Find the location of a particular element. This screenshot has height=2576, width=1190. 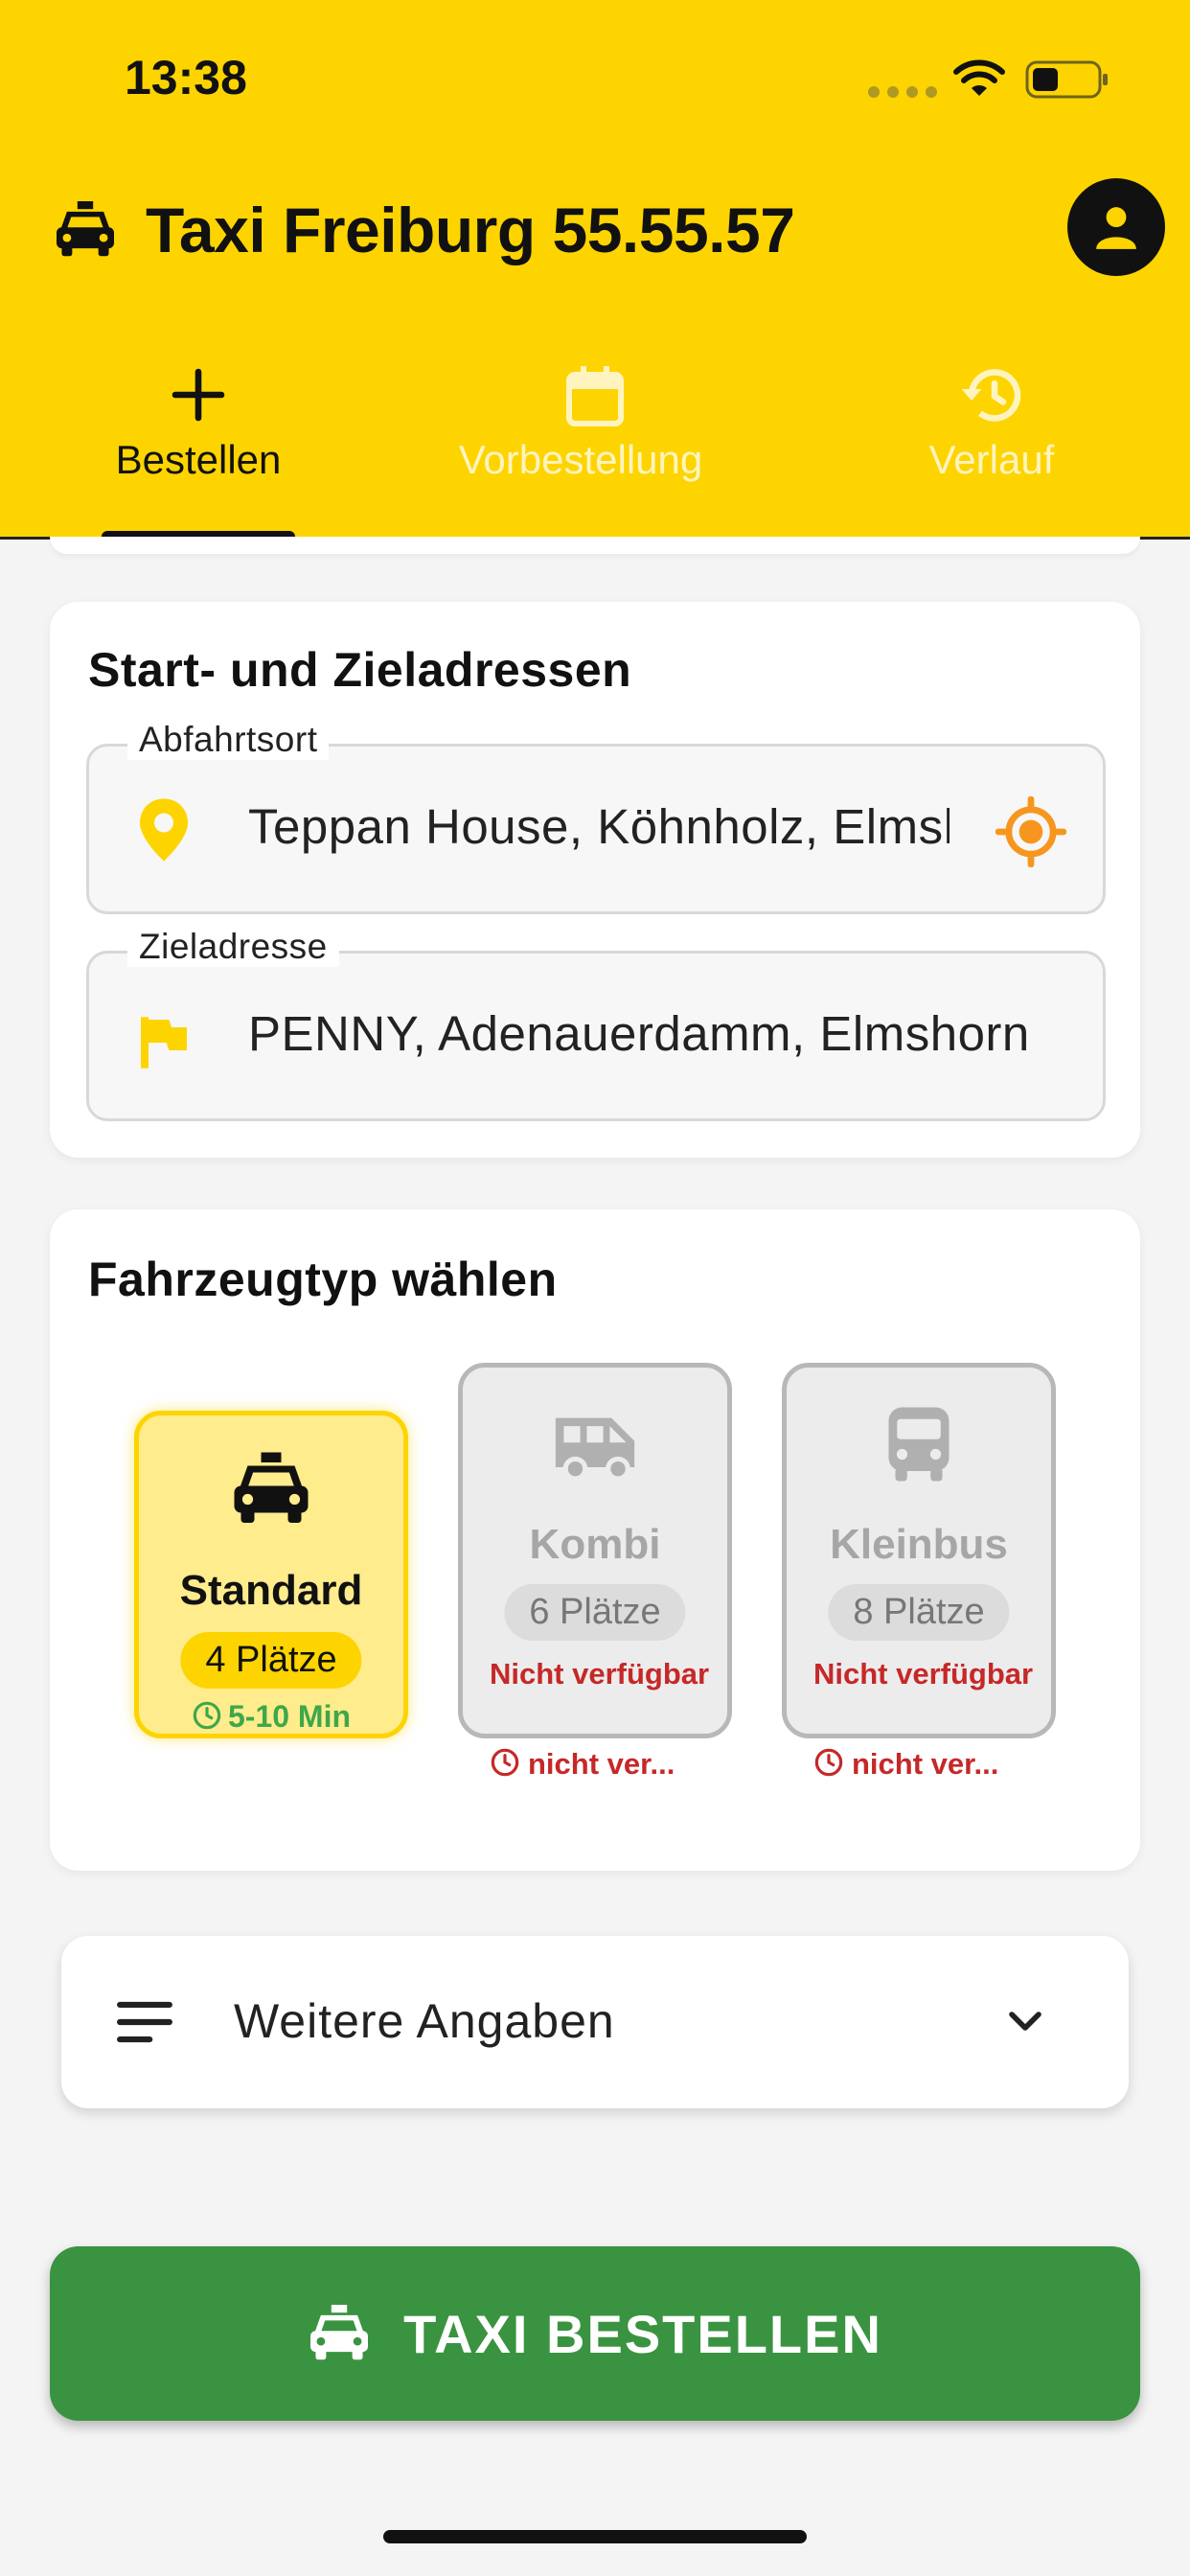

calendar-icon is located at coordinates (595, 396).